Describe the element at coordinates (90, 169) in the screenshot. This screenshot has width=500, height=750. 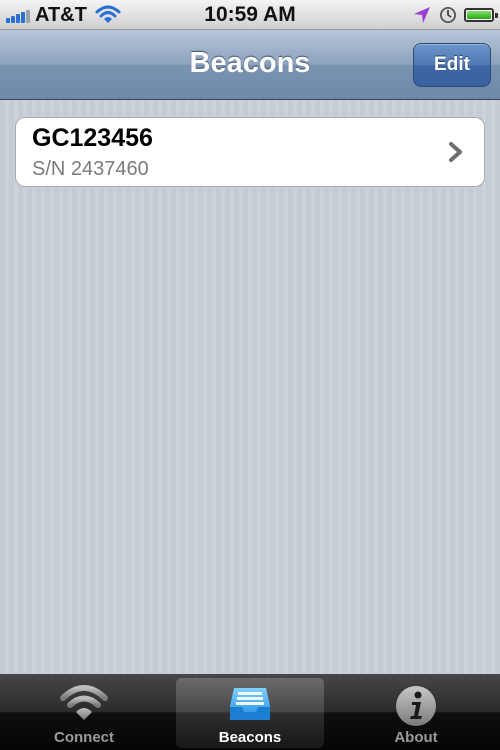
I see `beacon-serial: S/N 2437460` at that location.